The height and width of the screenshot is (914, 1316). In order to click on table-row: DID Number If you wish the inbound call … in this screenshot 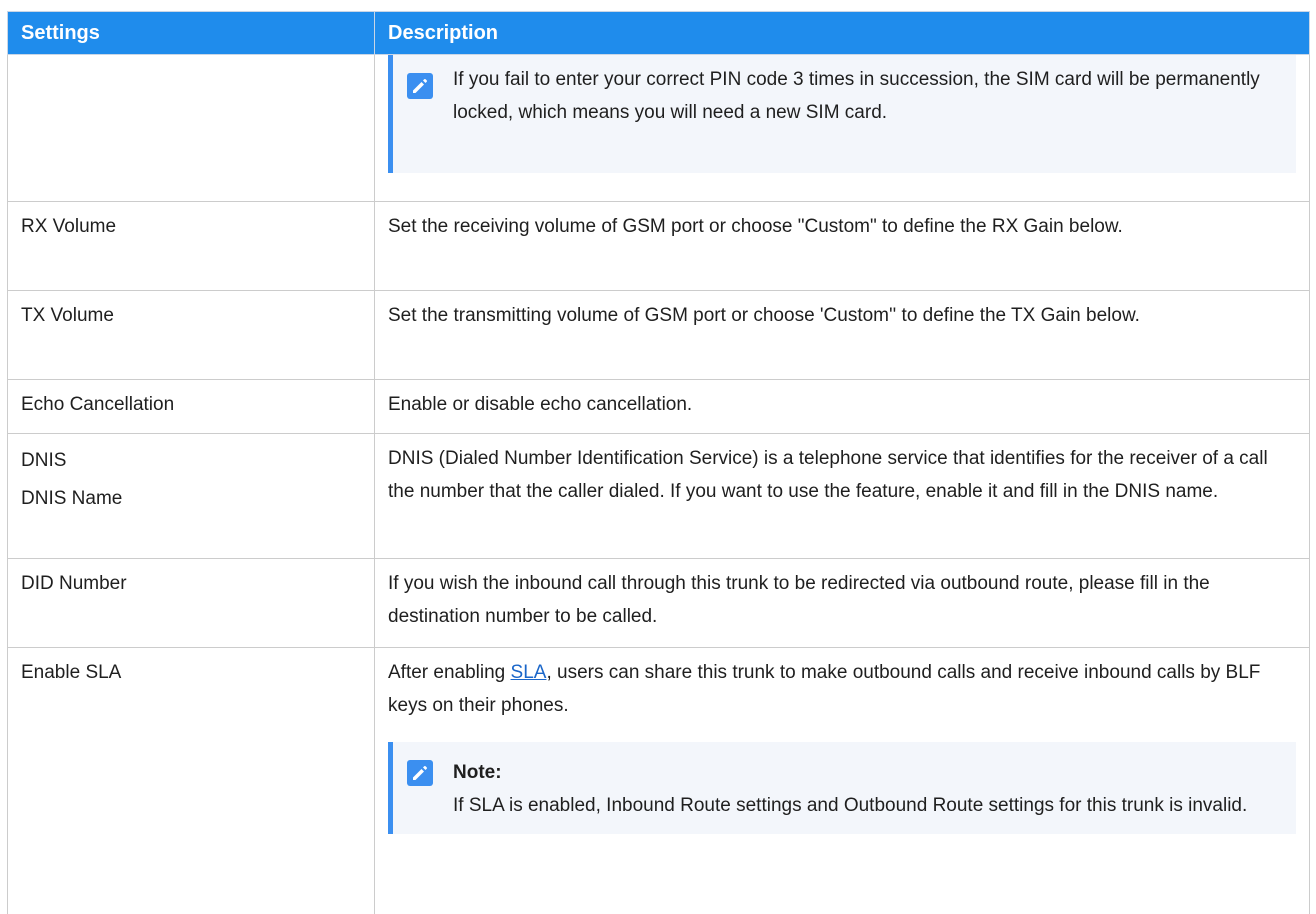, I will do `click(659, 603)`.